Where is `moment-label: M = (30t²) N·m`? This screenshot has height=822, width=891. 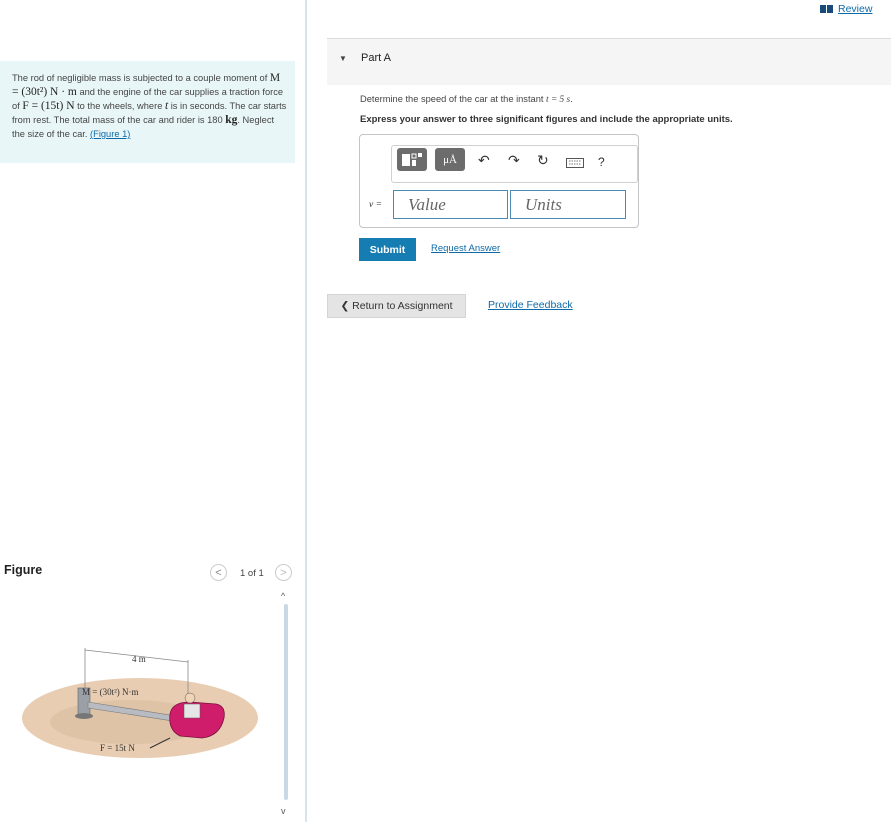 moment-label: M = (30t²) N·m is located at coordinates (110, 692).